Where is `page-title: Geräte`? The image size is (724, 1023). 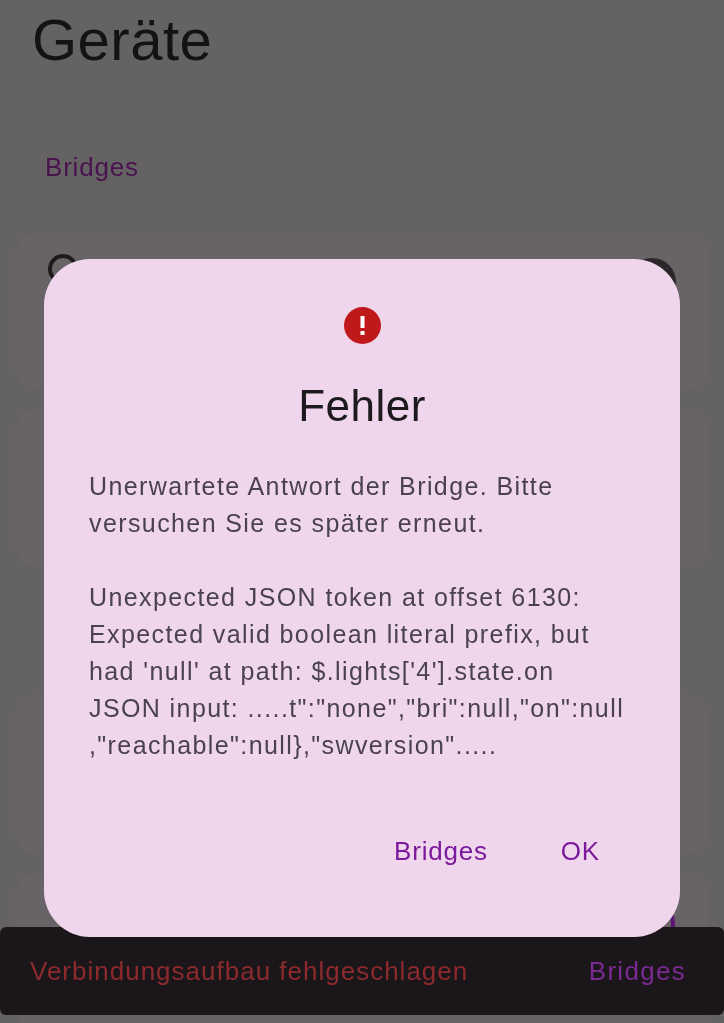
page-title: Geräte is located at coordinates (122, 40).